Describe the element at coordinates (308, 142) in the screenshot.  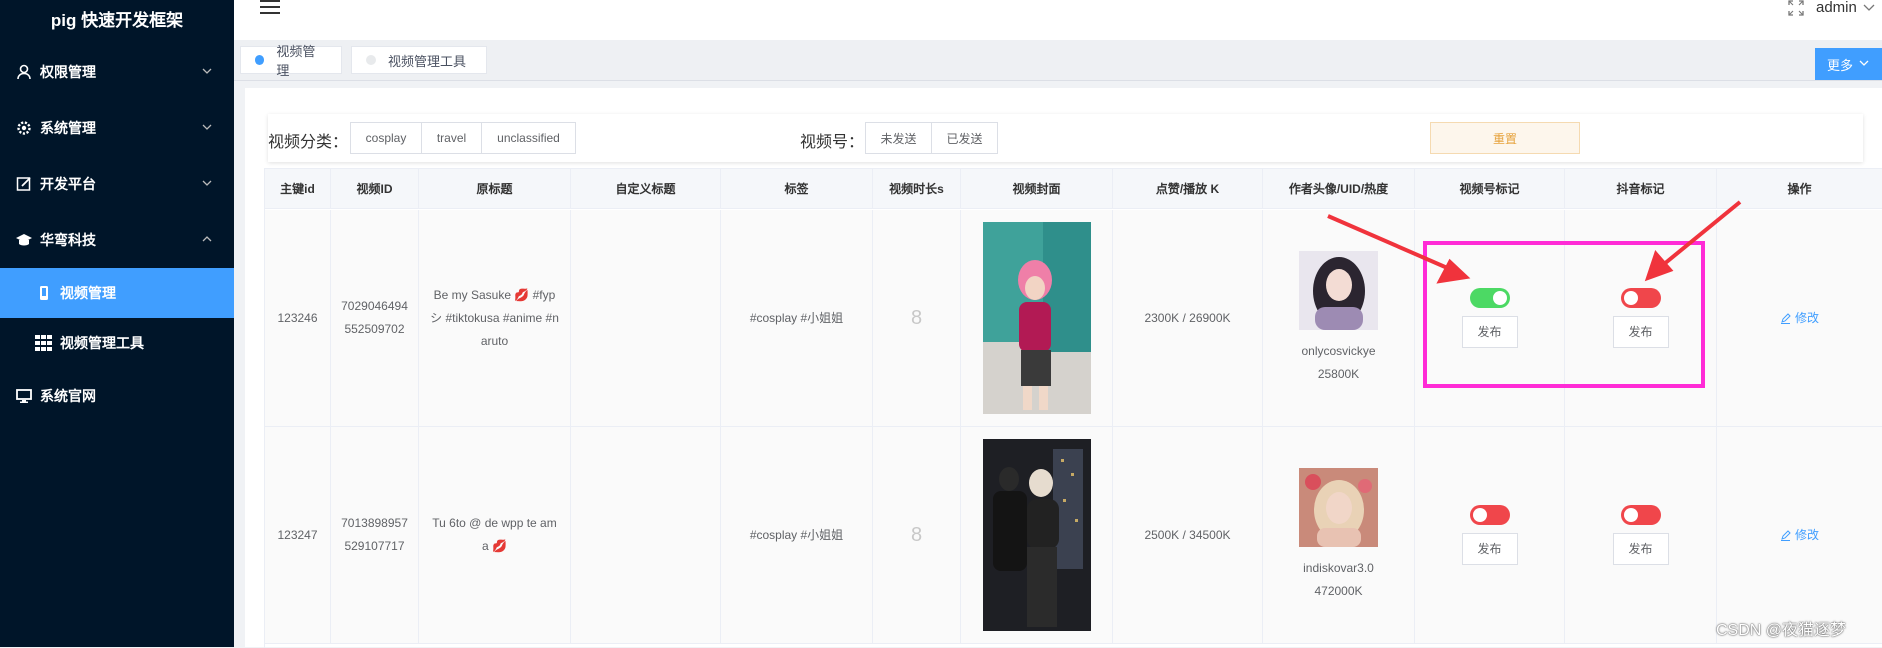
I see `category-filter-label: 视频分类：` at that location.